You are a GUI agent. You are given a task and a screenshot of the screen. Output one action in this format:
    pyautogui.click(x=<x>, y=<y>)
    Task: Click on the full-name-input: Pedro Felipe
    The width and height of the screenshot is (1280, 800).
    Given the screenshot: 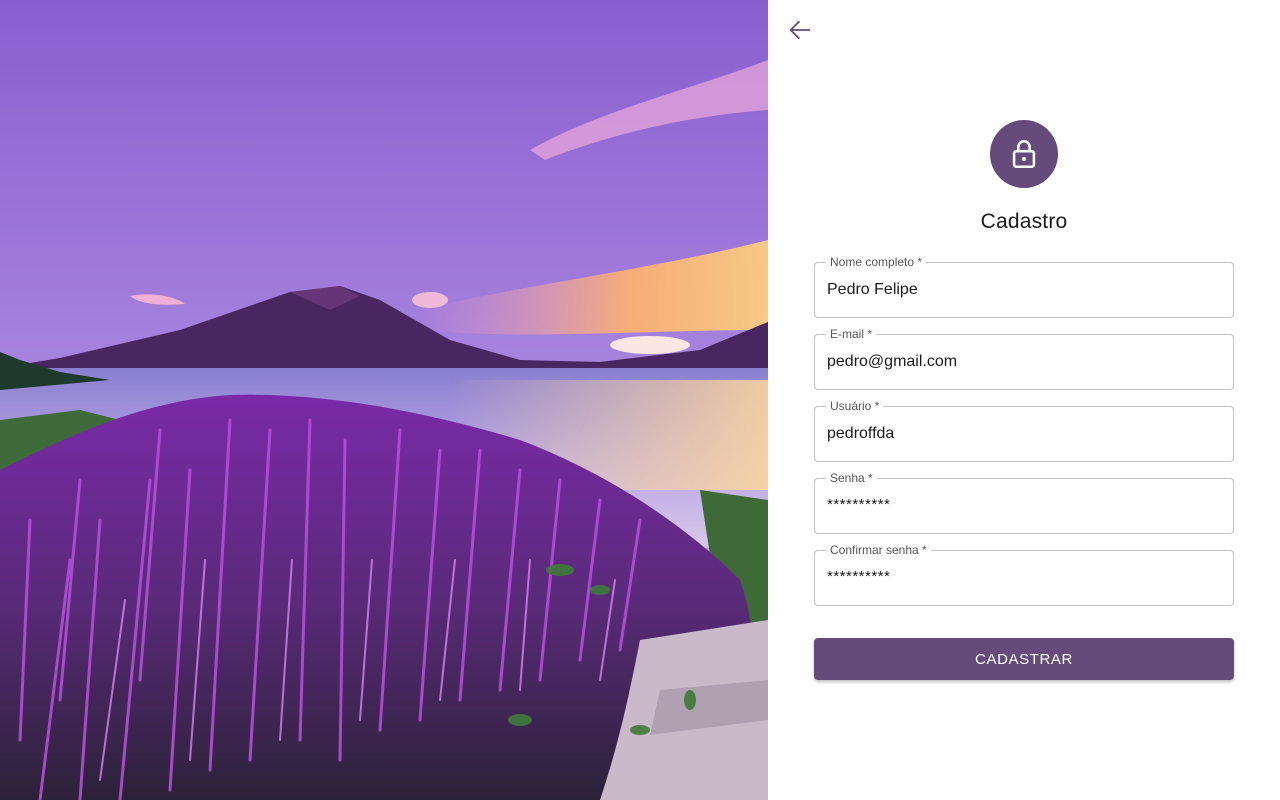 What is the action you would take?
    pyautogui.click(x=1024, y=290)
    